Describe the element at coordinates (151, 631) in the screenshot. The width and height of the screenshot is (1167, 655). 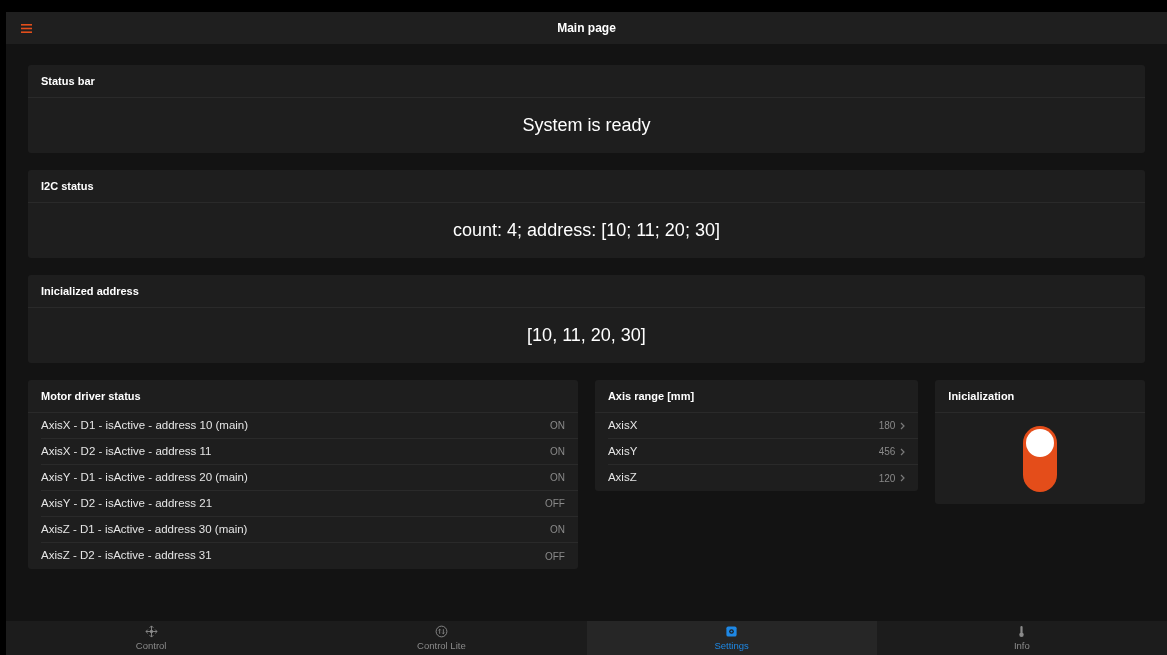
I see `move-arrows-icon` at that location.